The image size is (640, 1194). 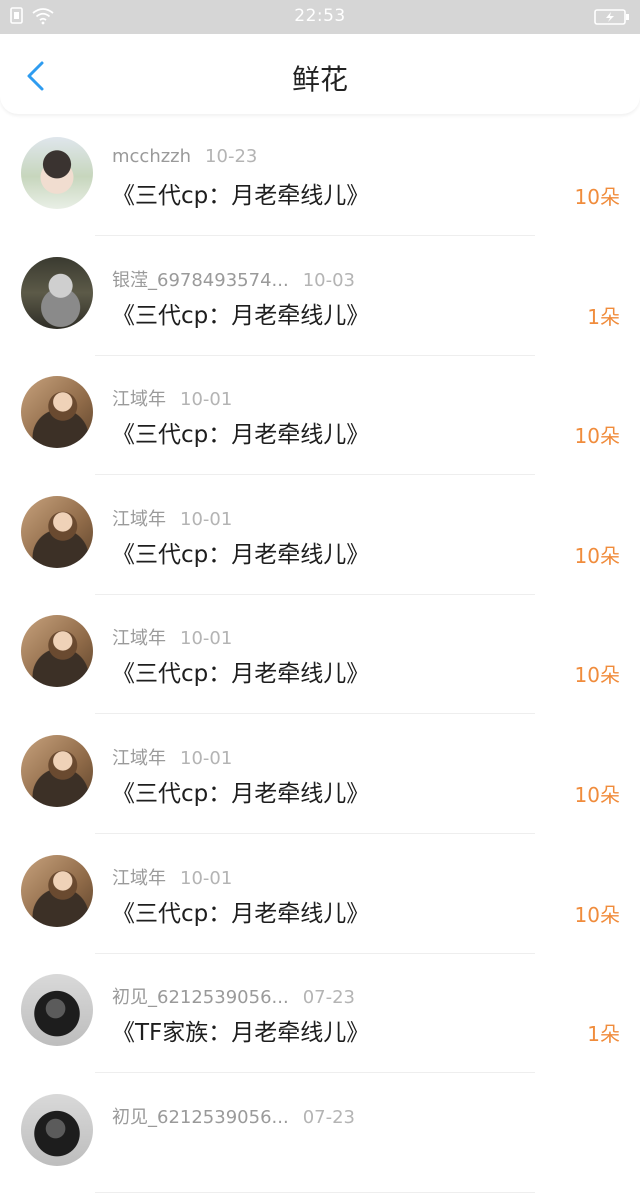 I want to click on item-meta: mcchzzh 10-23, so click(x=184, y=156).